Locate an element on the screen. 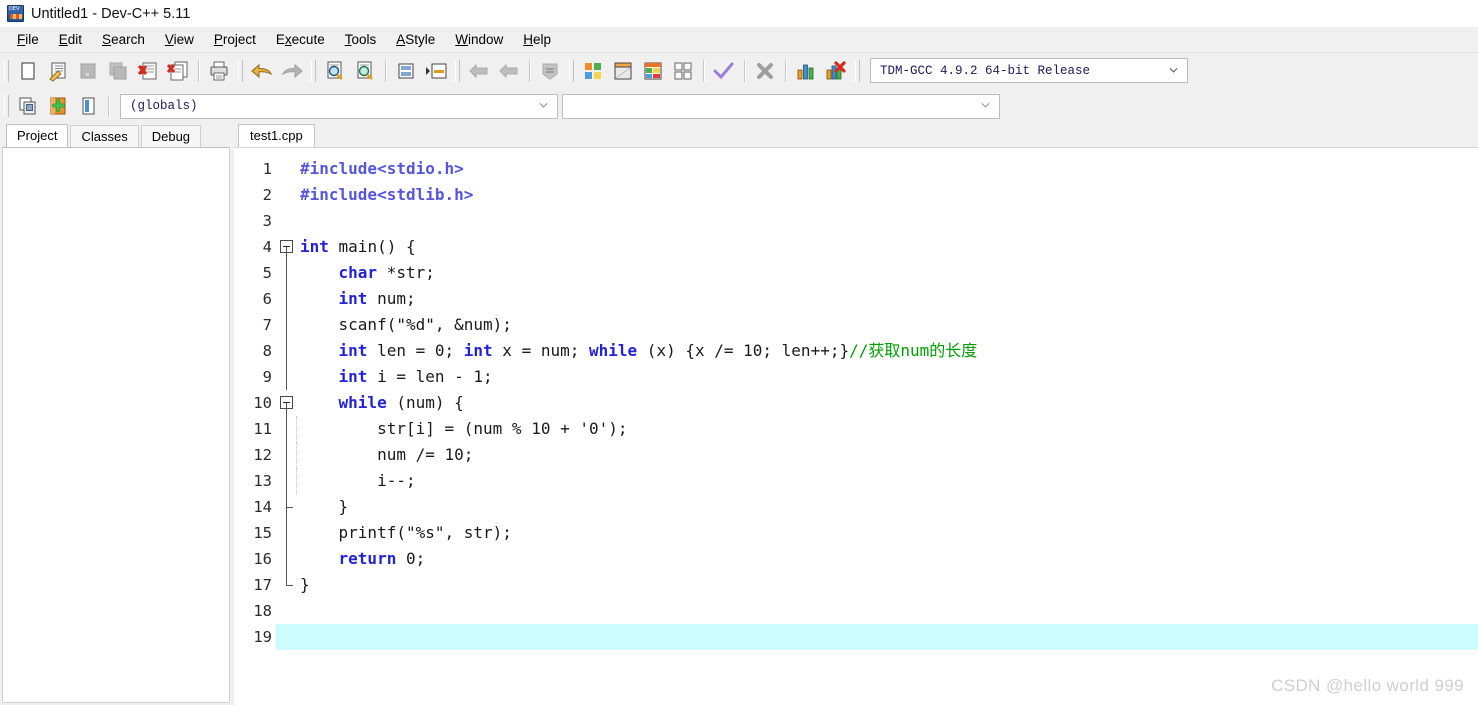 The width and height of the screenshot is (1478, 705). profile-button is located at coordinates (806, 71).